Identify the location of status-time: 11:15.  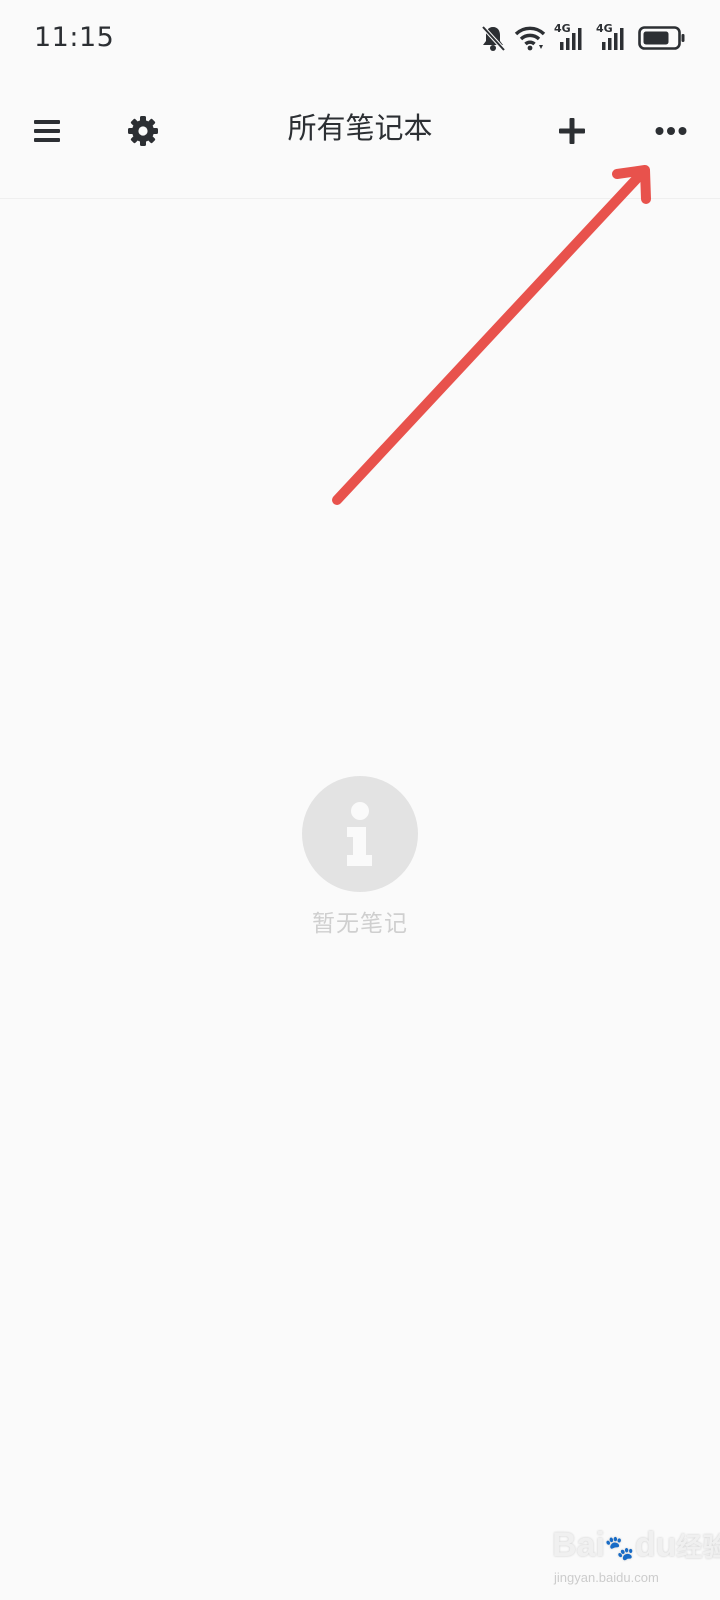
(74, 37).